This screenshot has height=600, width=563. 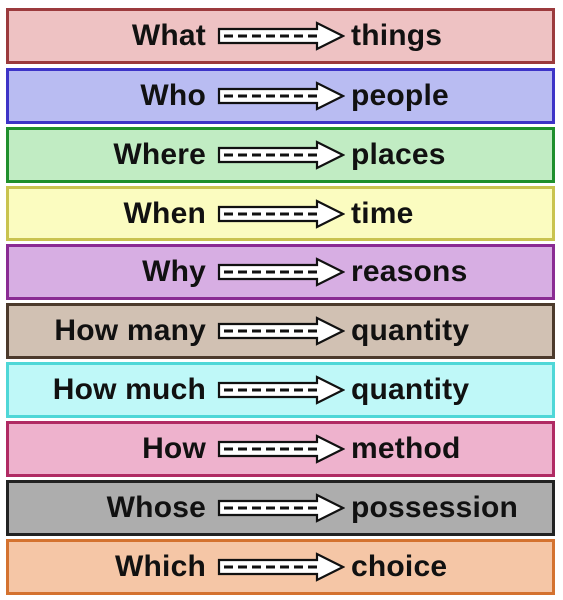 I want to click on answer-word: method, so click(x=406, y=448).